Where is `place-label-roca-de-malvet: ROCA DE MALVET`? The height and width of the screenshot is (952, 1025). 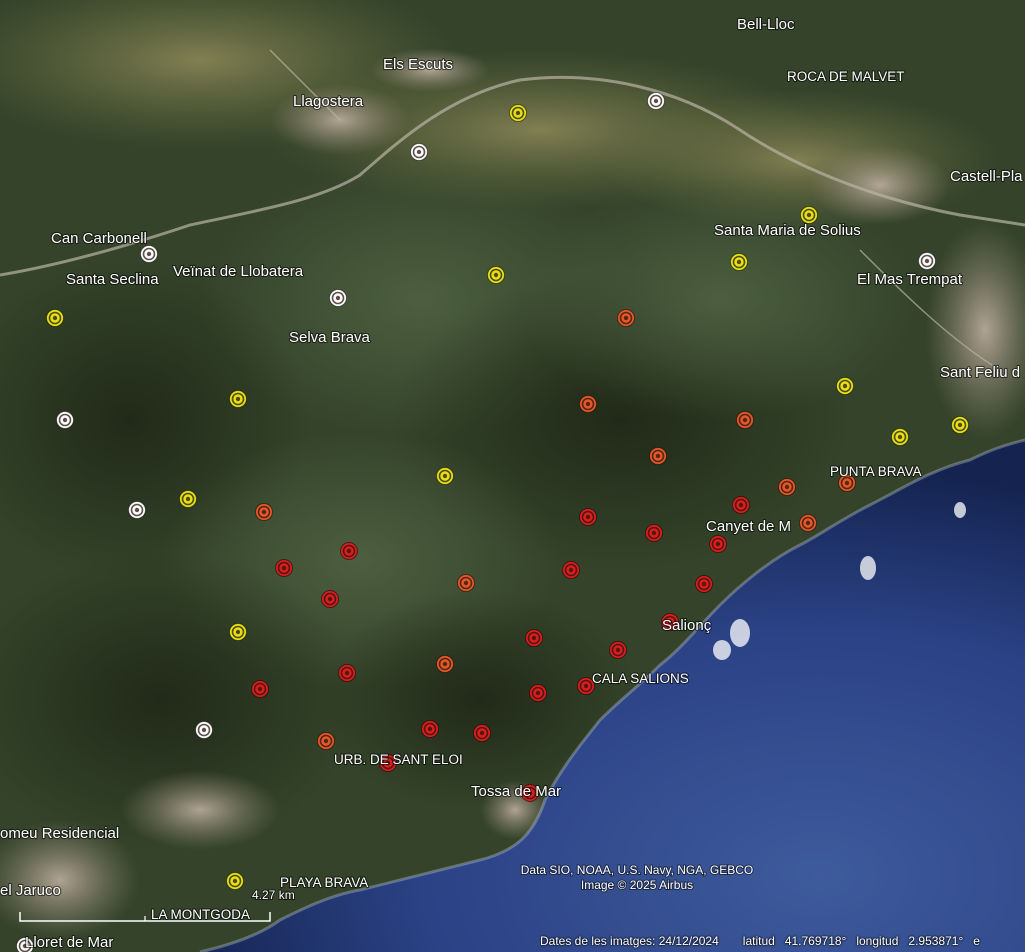
place-label-roca-de-malvet: ROCA DE MALVET is located at coordinates (846, 76).